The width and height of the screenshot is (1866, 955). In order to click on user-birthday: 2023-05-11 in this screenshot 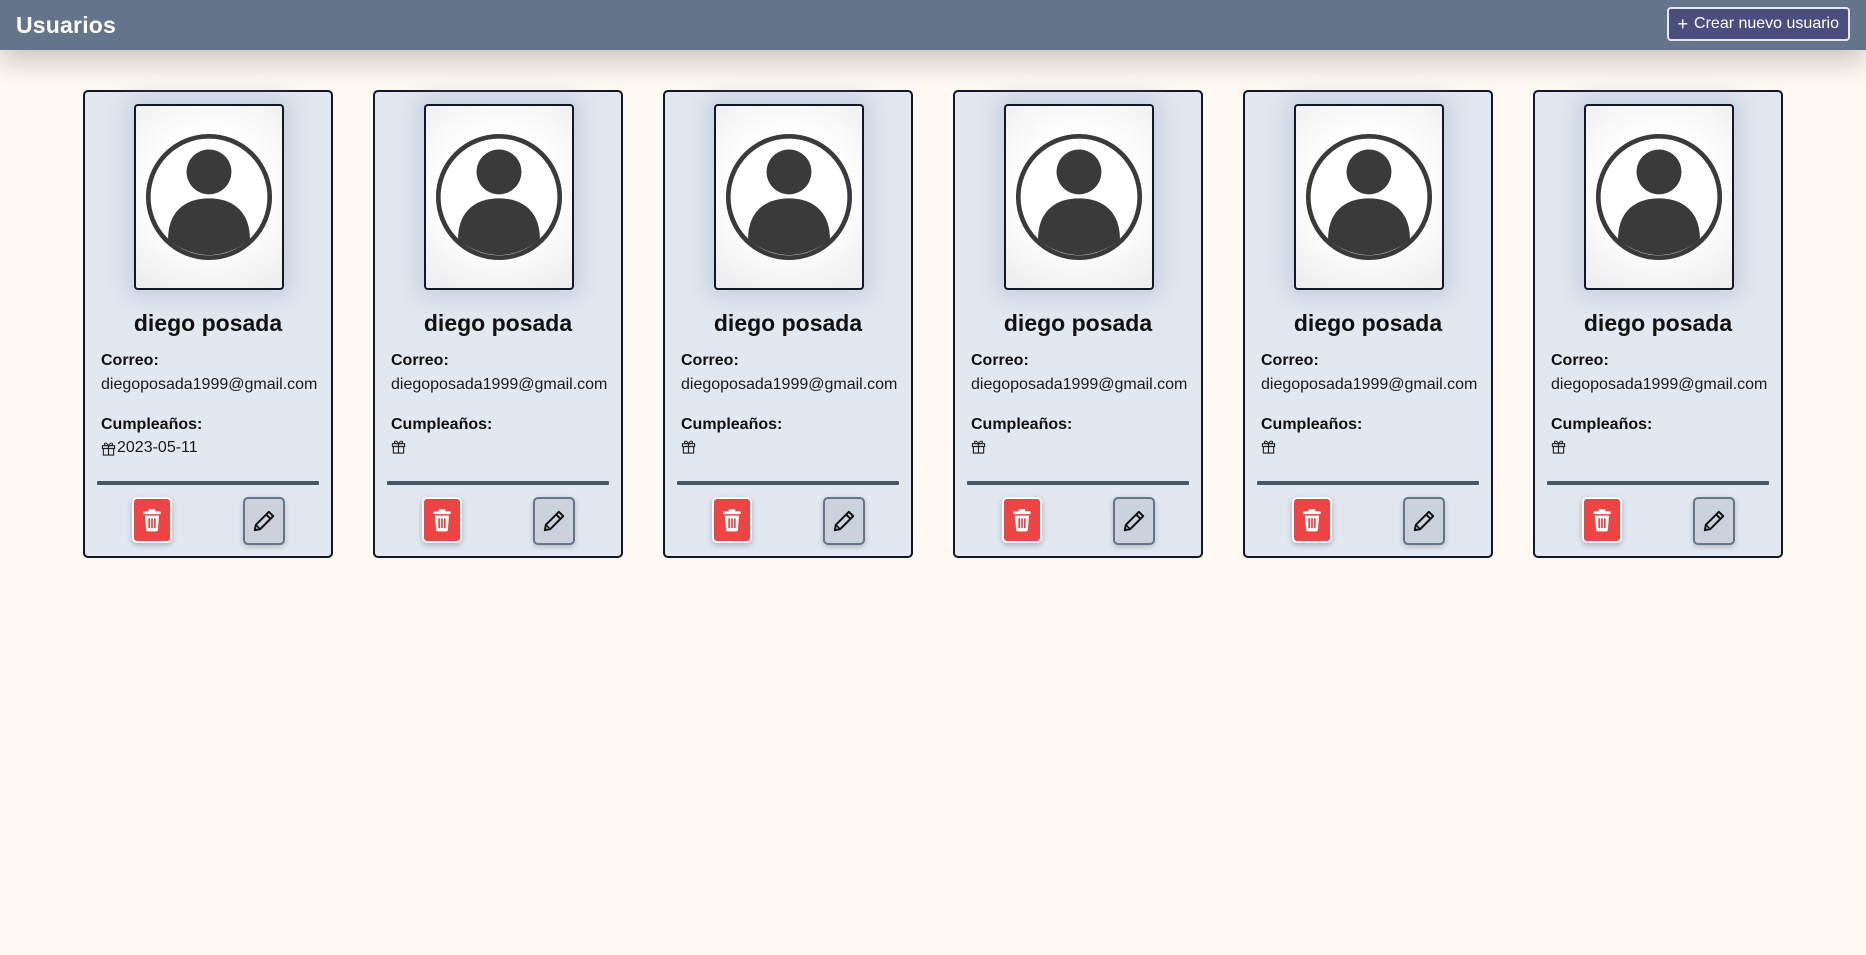, I will do `click(149, 448)`.